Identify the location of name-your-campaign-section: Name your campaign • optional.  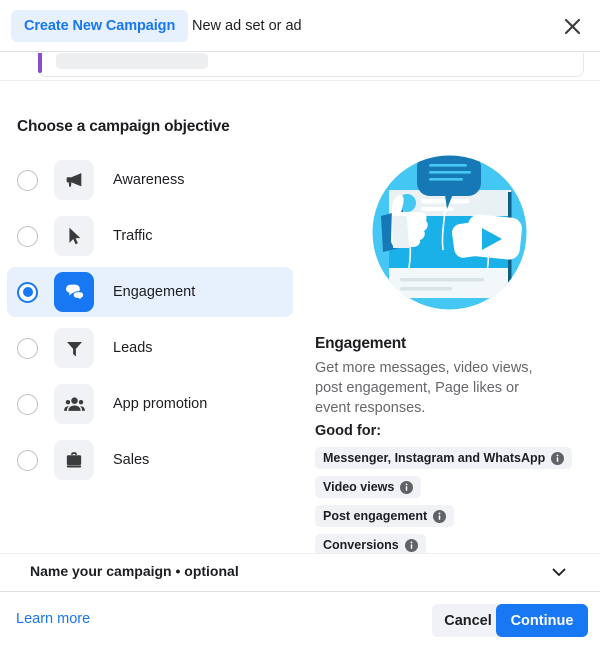
(300, 572).